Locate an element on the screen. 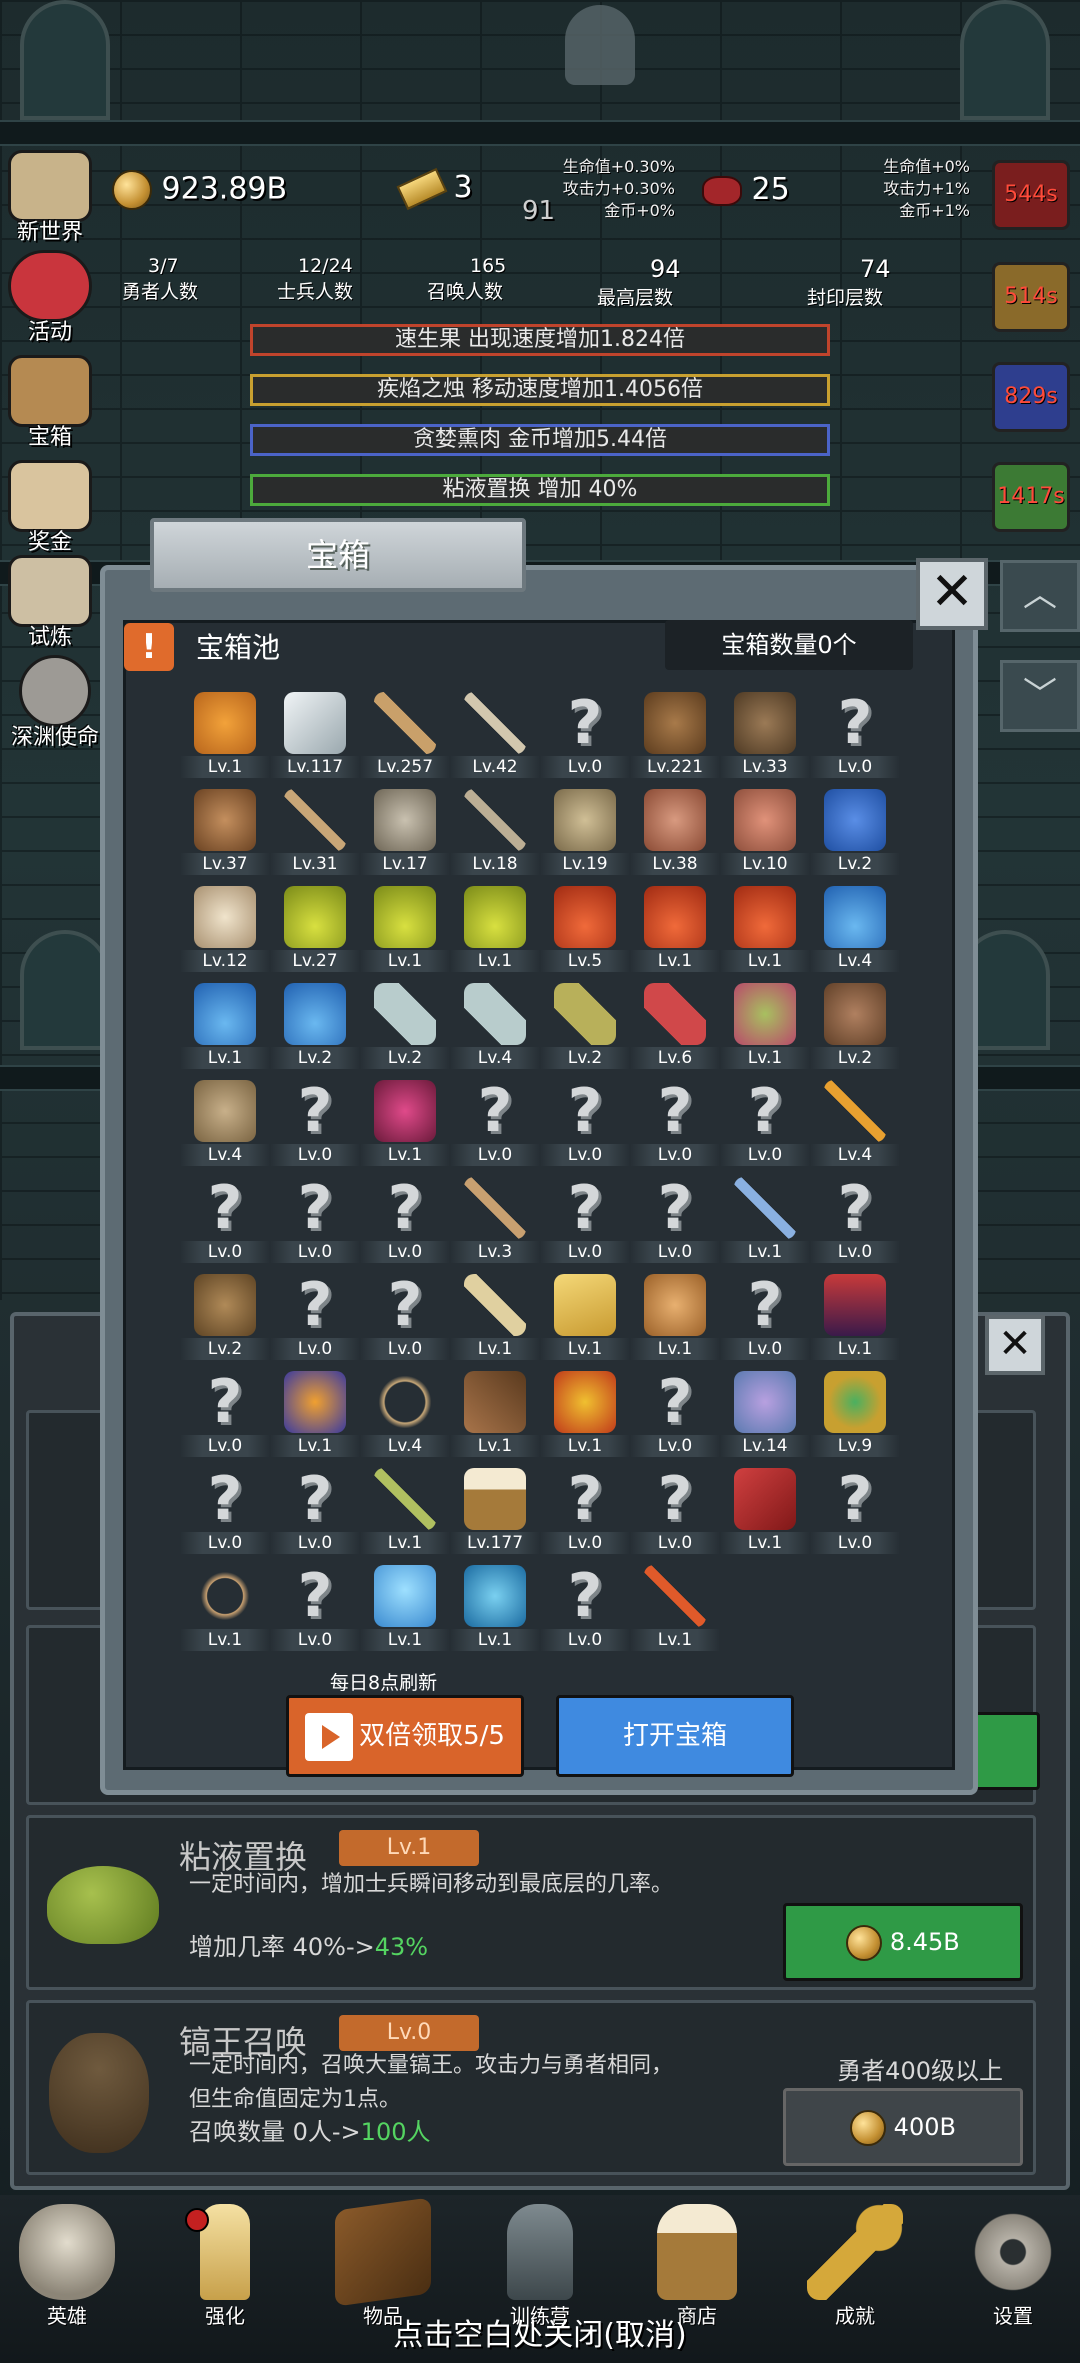  scroll-up-button: ︿ is located at coordinates (1040, 596).